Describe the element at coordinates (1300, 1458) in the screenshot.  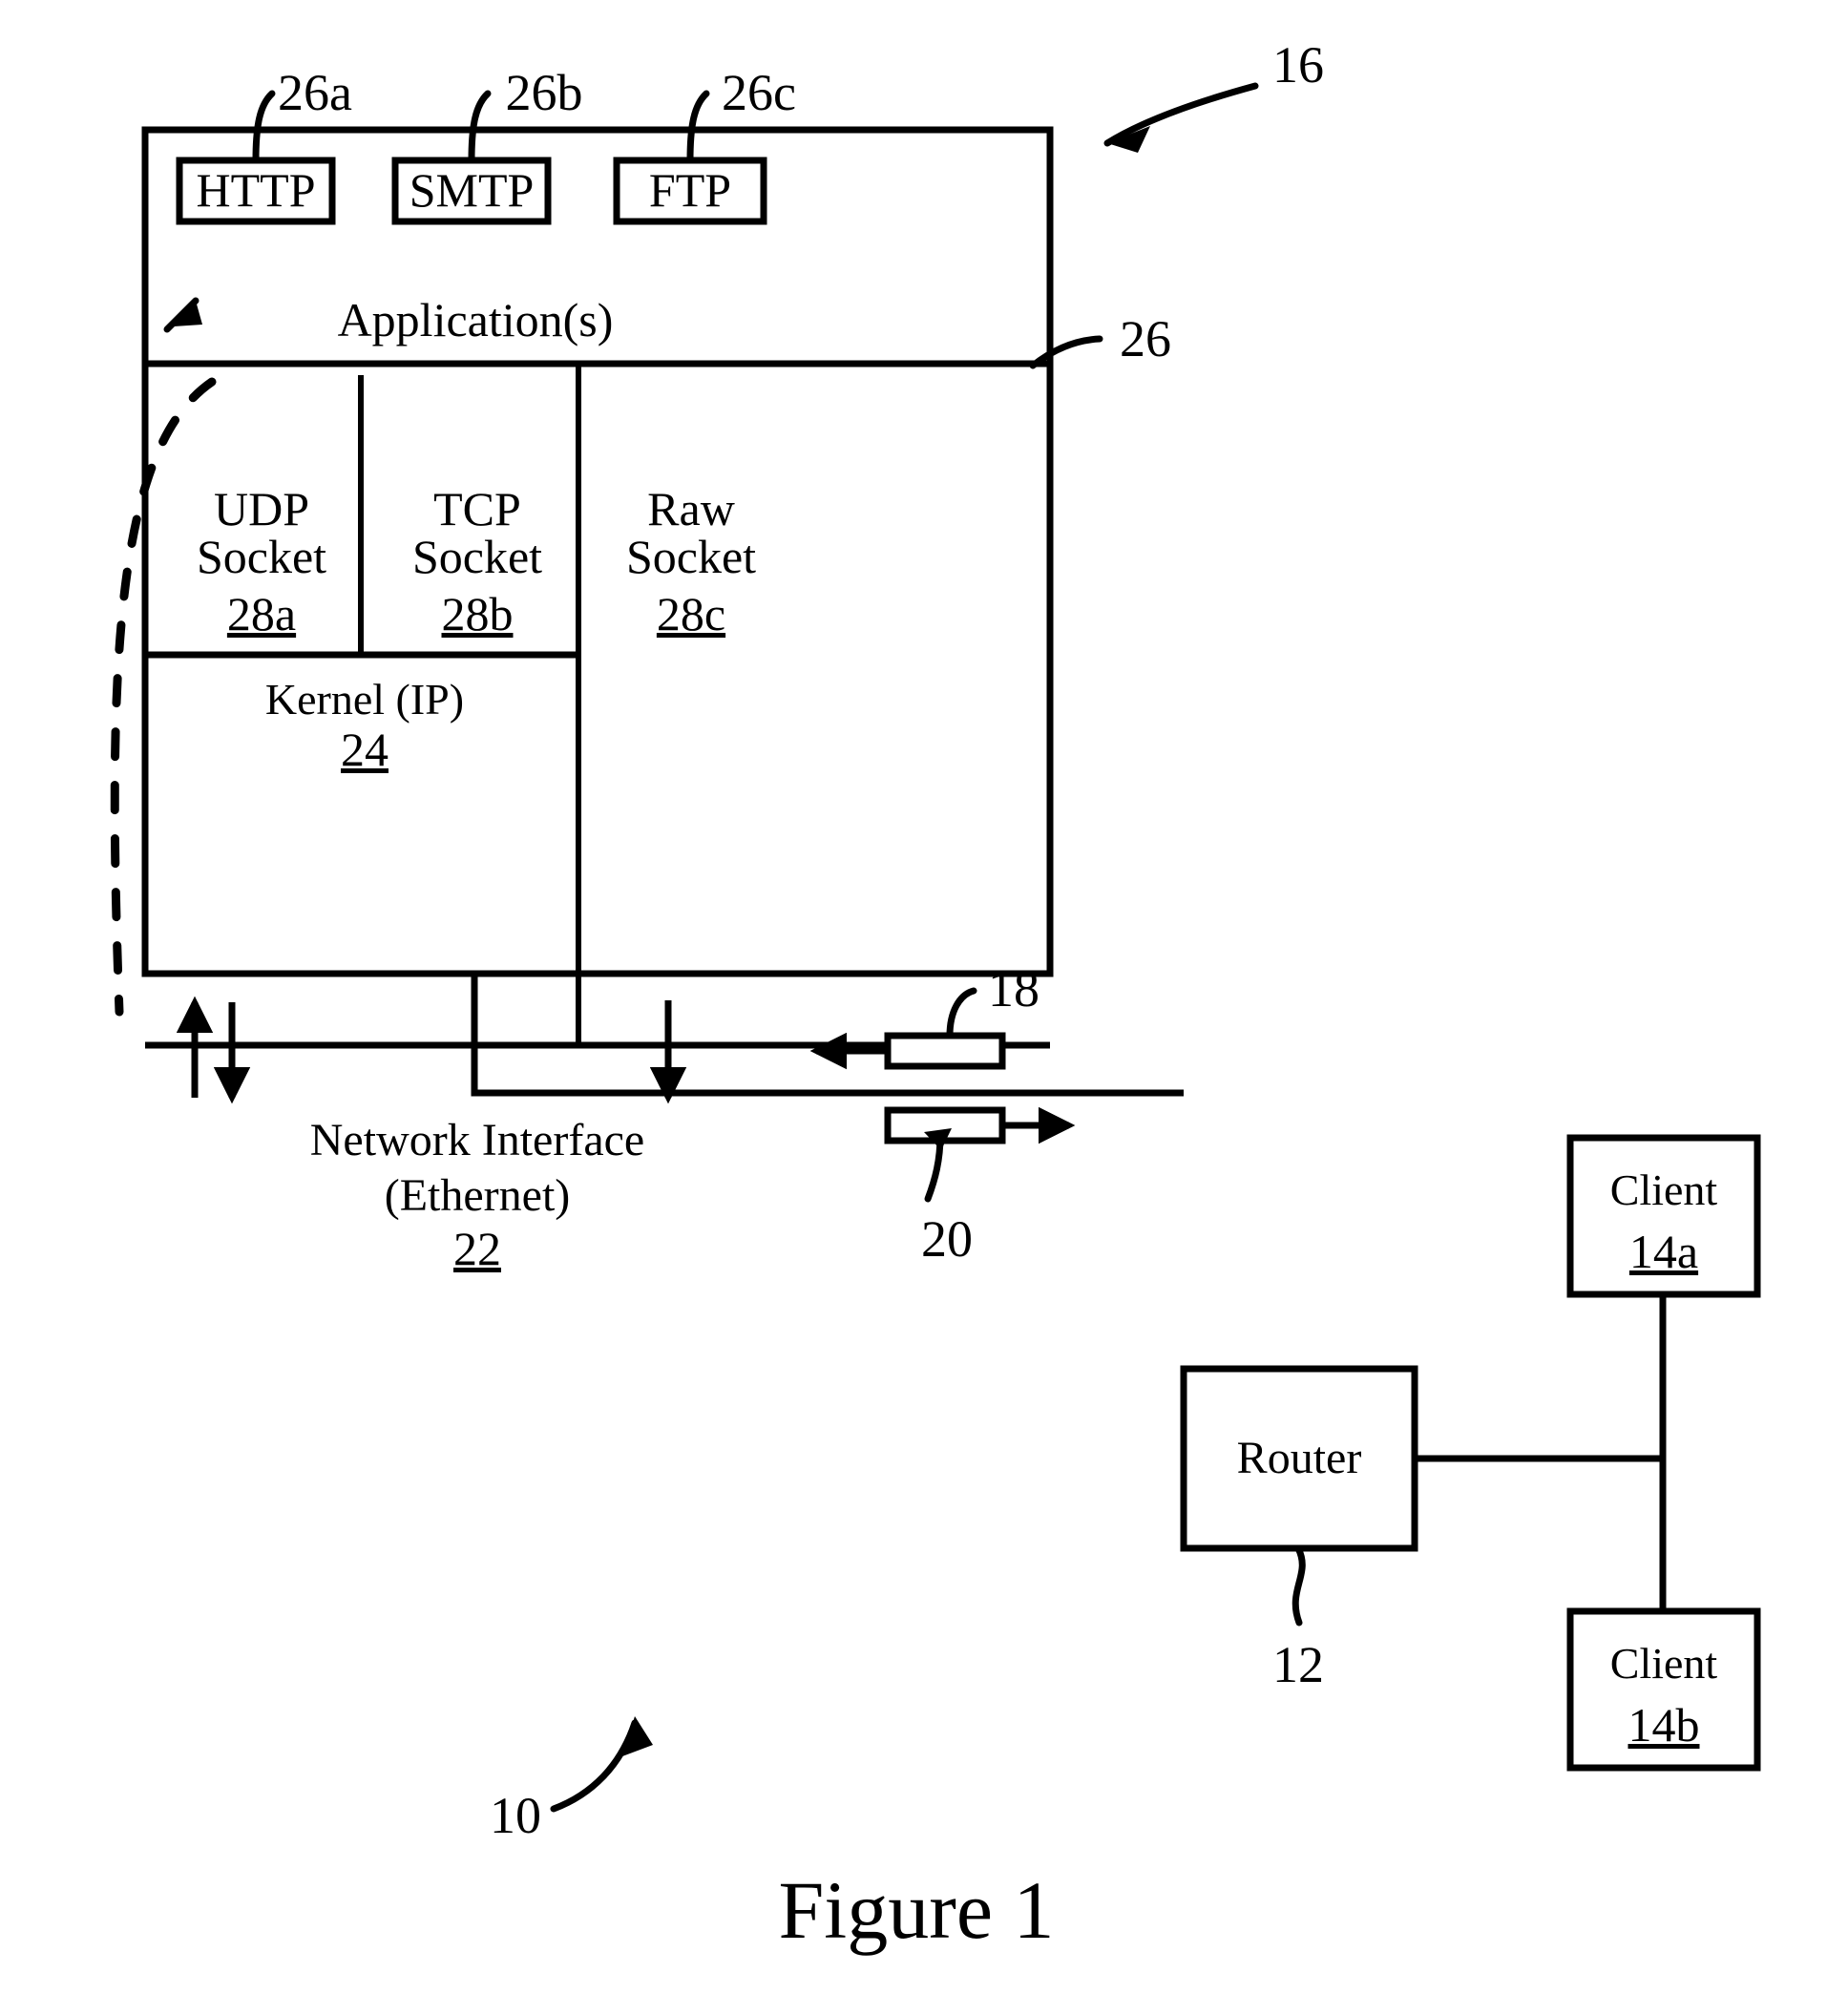
I see `router-label: Router` at that location.